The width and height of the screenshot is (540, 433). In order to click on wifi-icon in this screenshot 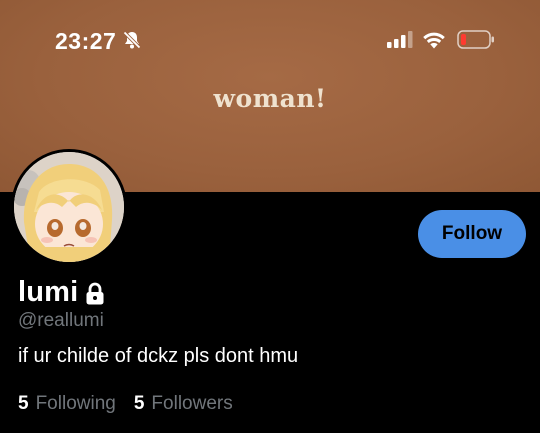, I will do `click(434, 40)`.